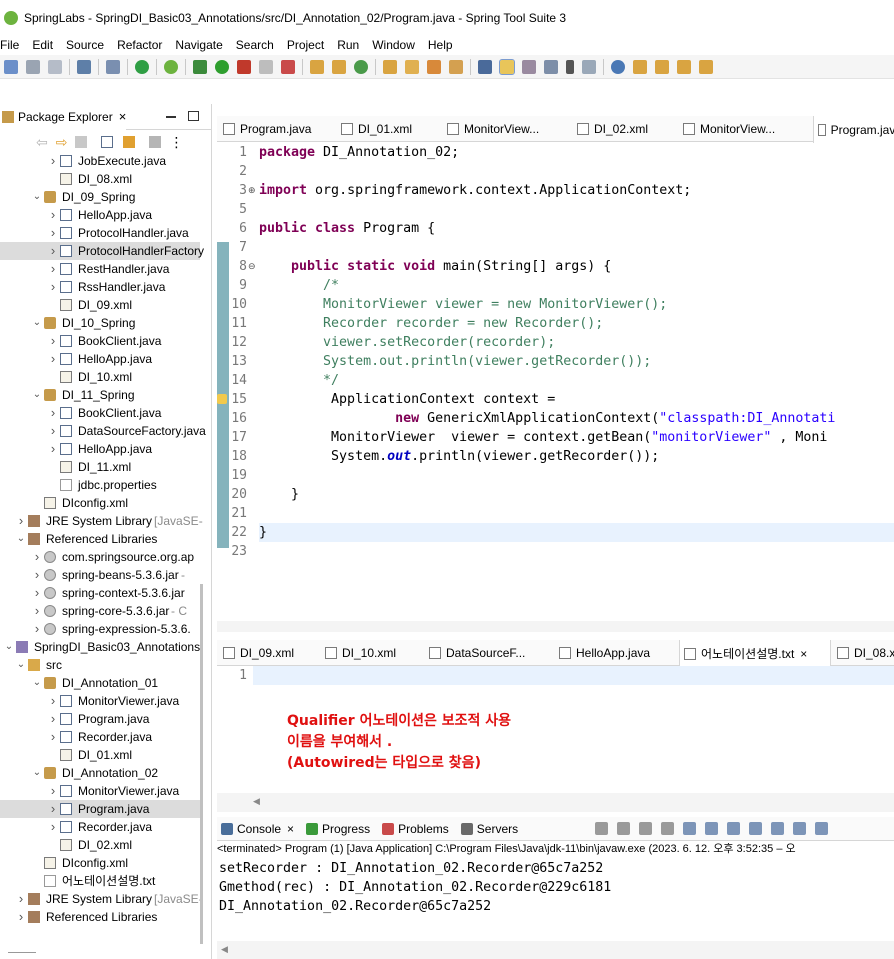  I want to click on menu-project: Project, so click(305, 45).